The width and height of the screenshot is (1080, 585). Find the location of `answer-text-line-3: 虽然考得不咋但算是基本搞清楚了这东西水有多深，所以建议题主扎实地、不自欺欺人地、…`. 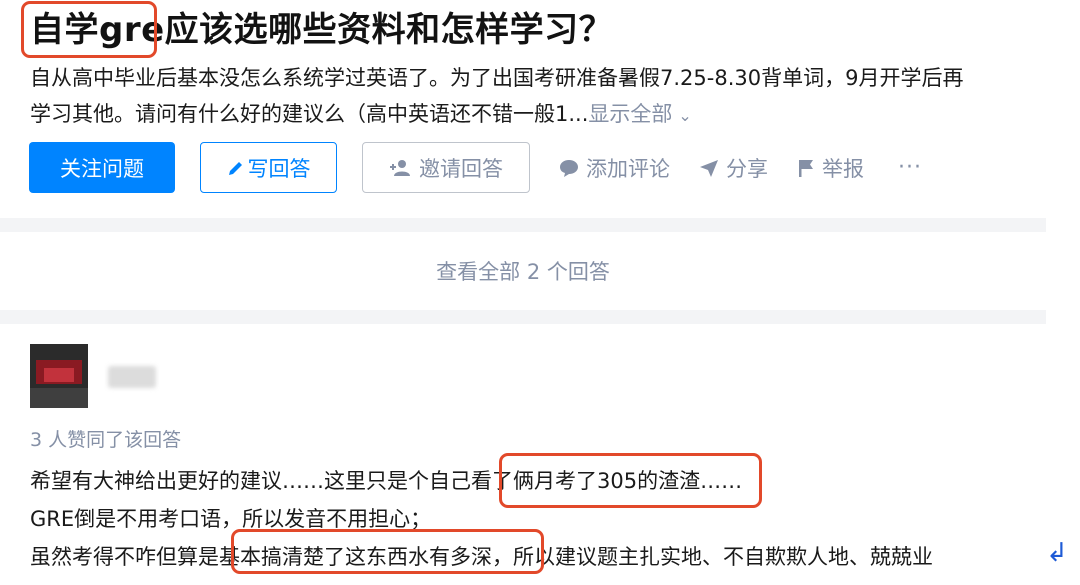

answer-text-line-3: 虽然考得不咋但算是基本搞清楚了这东西水有多深，所以建议题主扎实地、不自欺欺人地、… is located at coordinates (481, 557).